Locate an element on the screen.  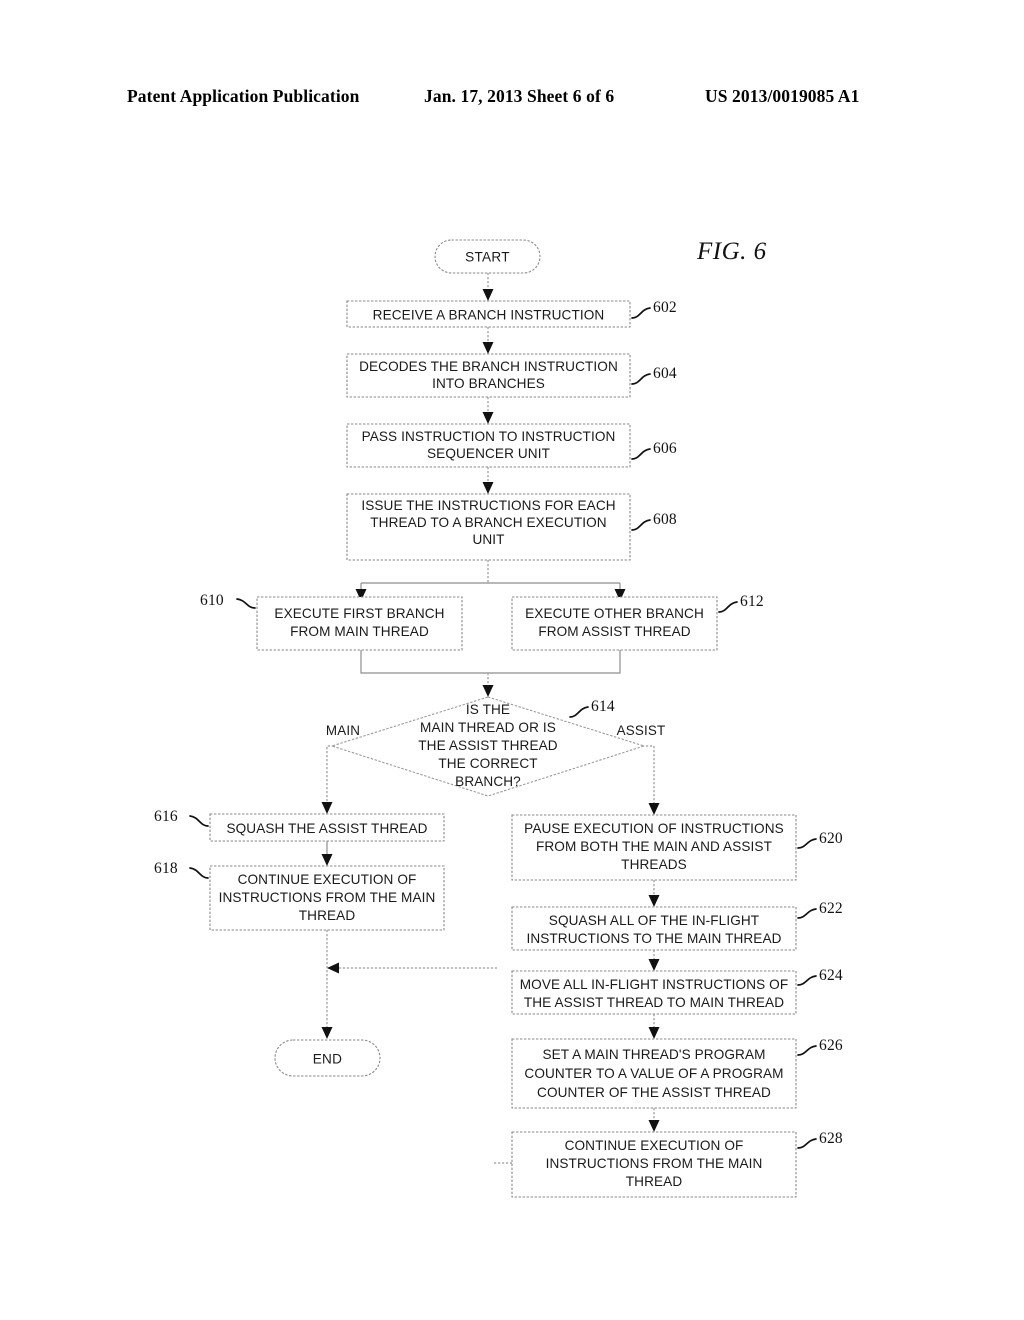
node-628-line-3: THREAD is located at coordinates (654, 1181).